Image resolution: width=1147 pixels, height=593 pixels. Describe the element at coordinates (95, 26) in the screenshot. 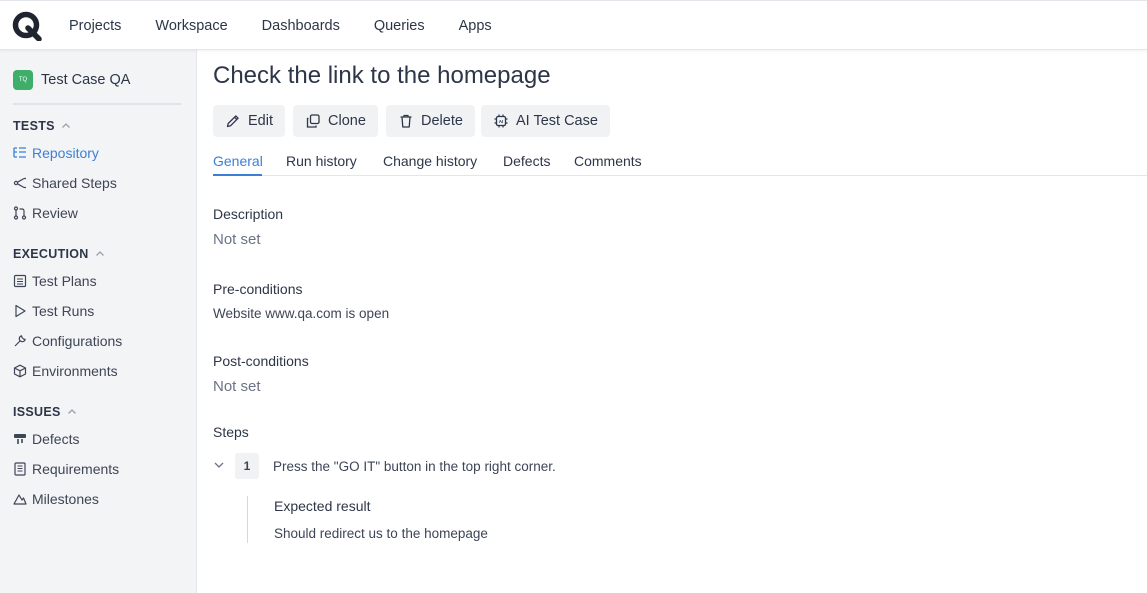

I see `nav-projects: Projects` at that location.